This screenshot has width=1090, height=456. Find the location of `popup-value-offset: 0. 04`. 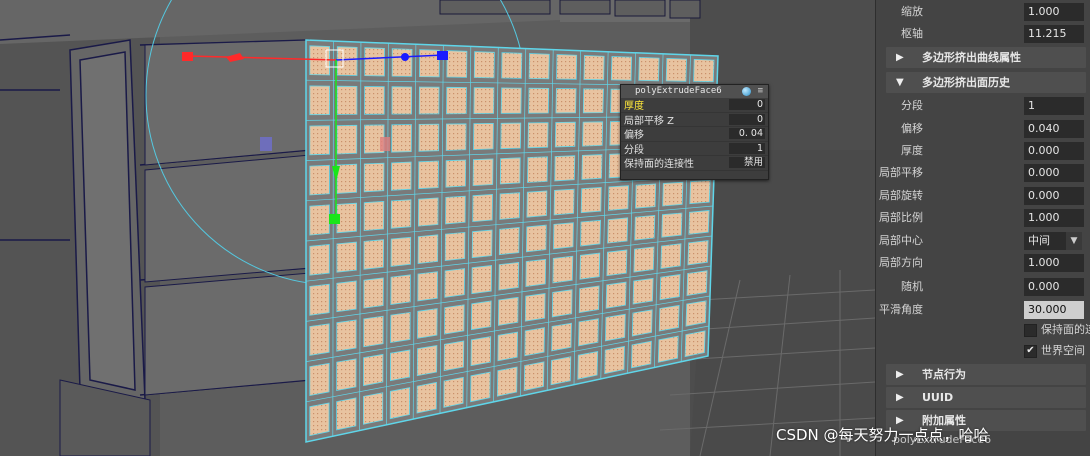

popup-value-offset: 0. 04 is located at coordinates (747, 134).